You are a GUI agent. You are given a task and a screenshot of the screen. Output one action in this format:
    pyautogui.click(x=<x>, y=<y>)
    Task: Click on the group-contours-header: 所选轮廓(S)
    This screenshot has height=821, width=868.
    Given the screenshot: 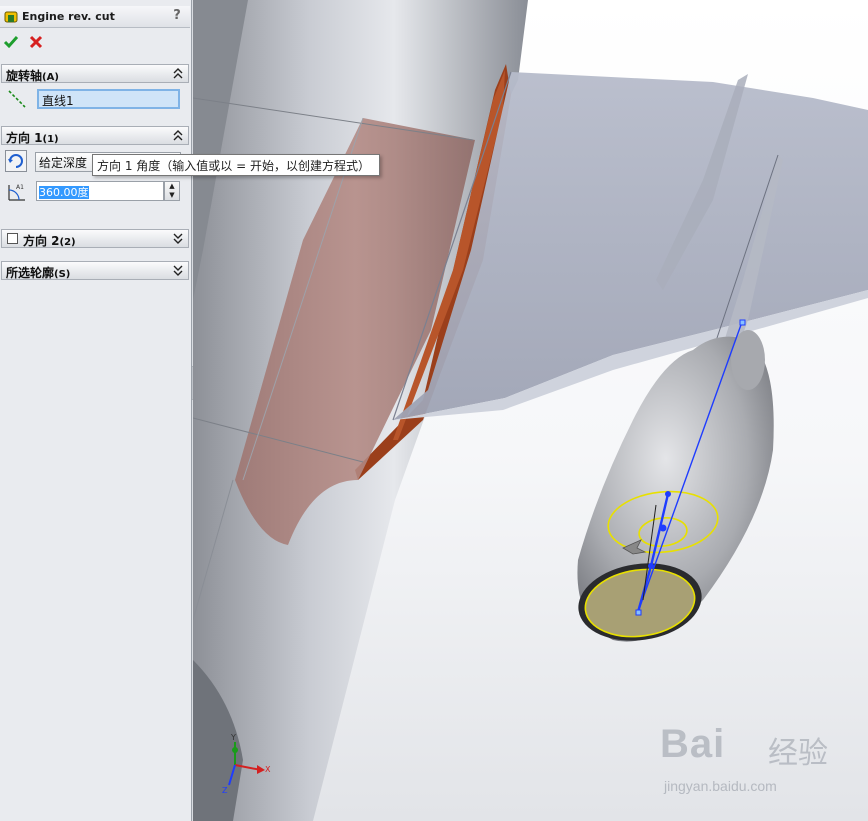 What is the action you would take?
    pyautogui.click(x=95, y=270)
    